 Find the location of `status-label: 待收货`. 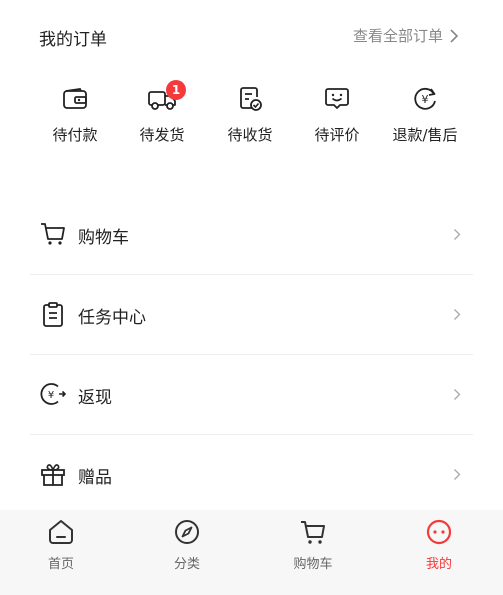

status-label: 待收货 is located at coordinates (250, 135).